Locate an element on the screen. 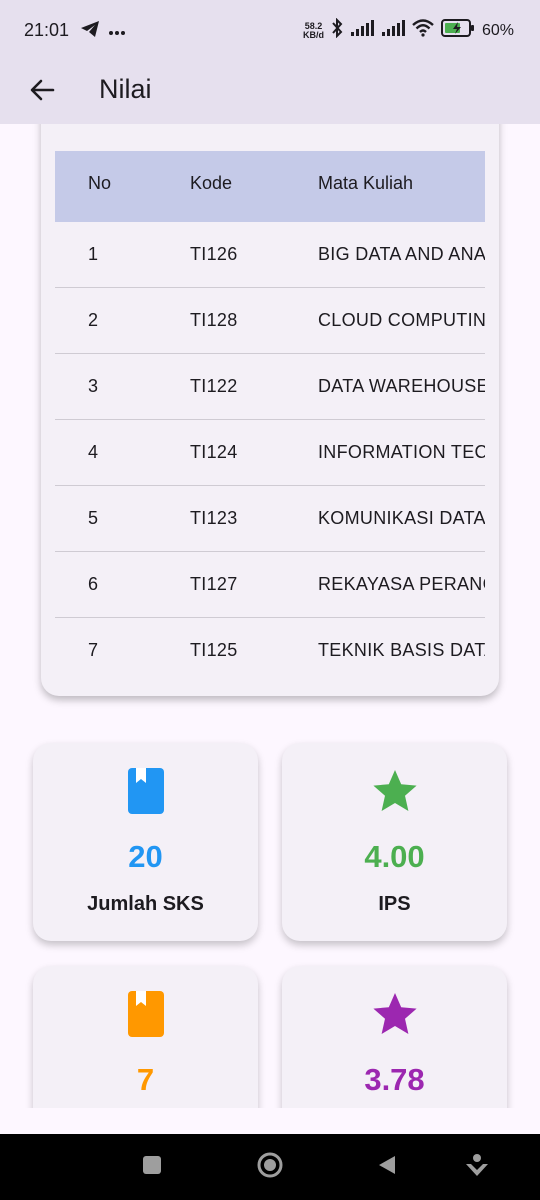 The width and height of the screenshot is (540, 1200). arrow-back-icon is located at coordinates (42, 92).